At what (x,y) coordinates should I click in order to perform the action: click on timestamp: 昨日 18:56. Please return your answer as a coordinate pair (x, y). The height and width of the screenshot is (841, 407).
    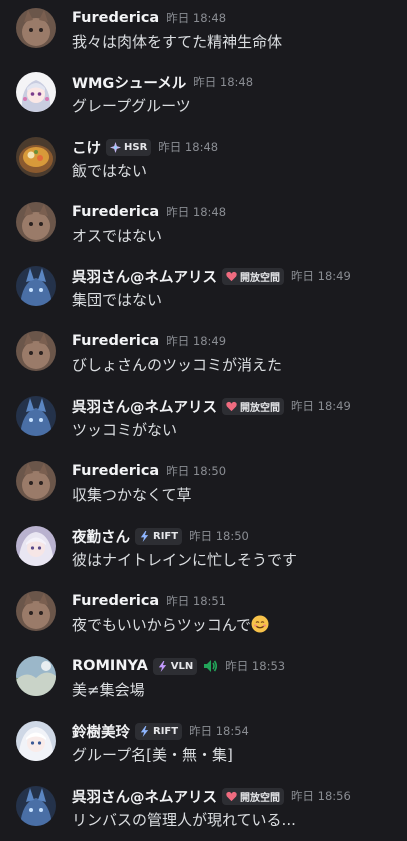
    Looking at the image, I should click on (321, 796).